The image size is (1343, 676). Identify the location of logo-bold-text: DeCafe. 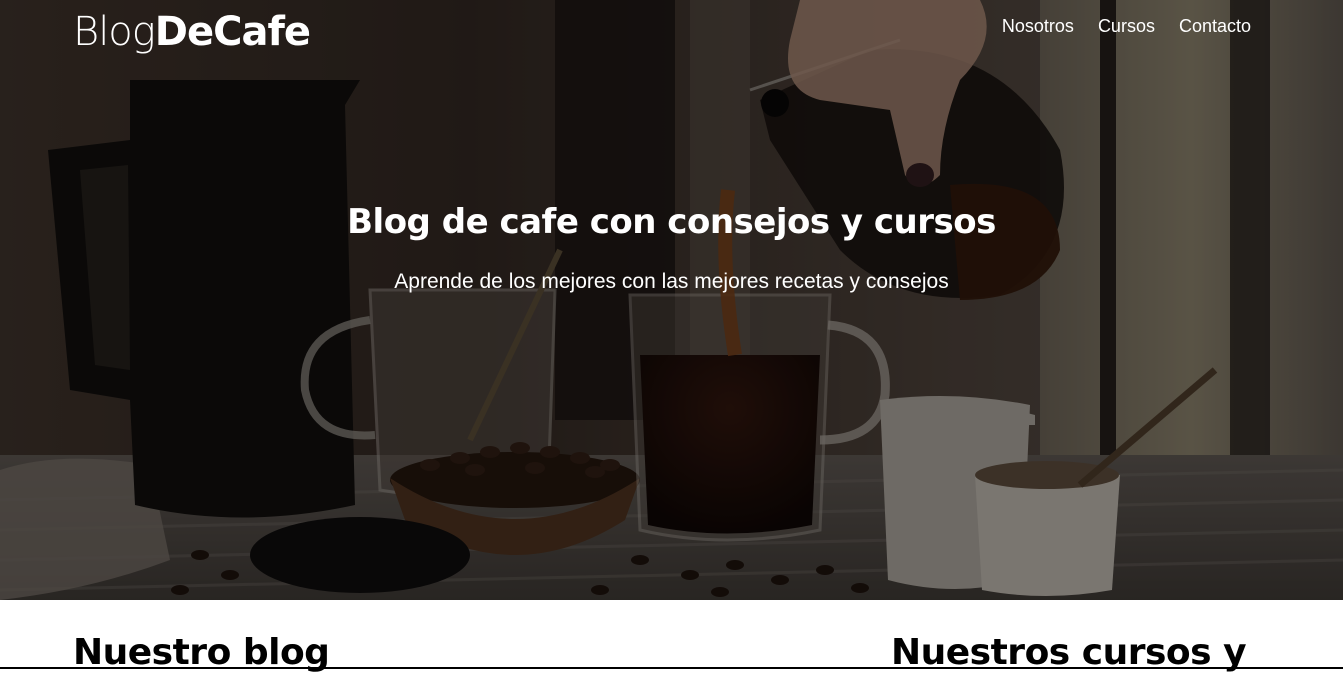
(232, 32).